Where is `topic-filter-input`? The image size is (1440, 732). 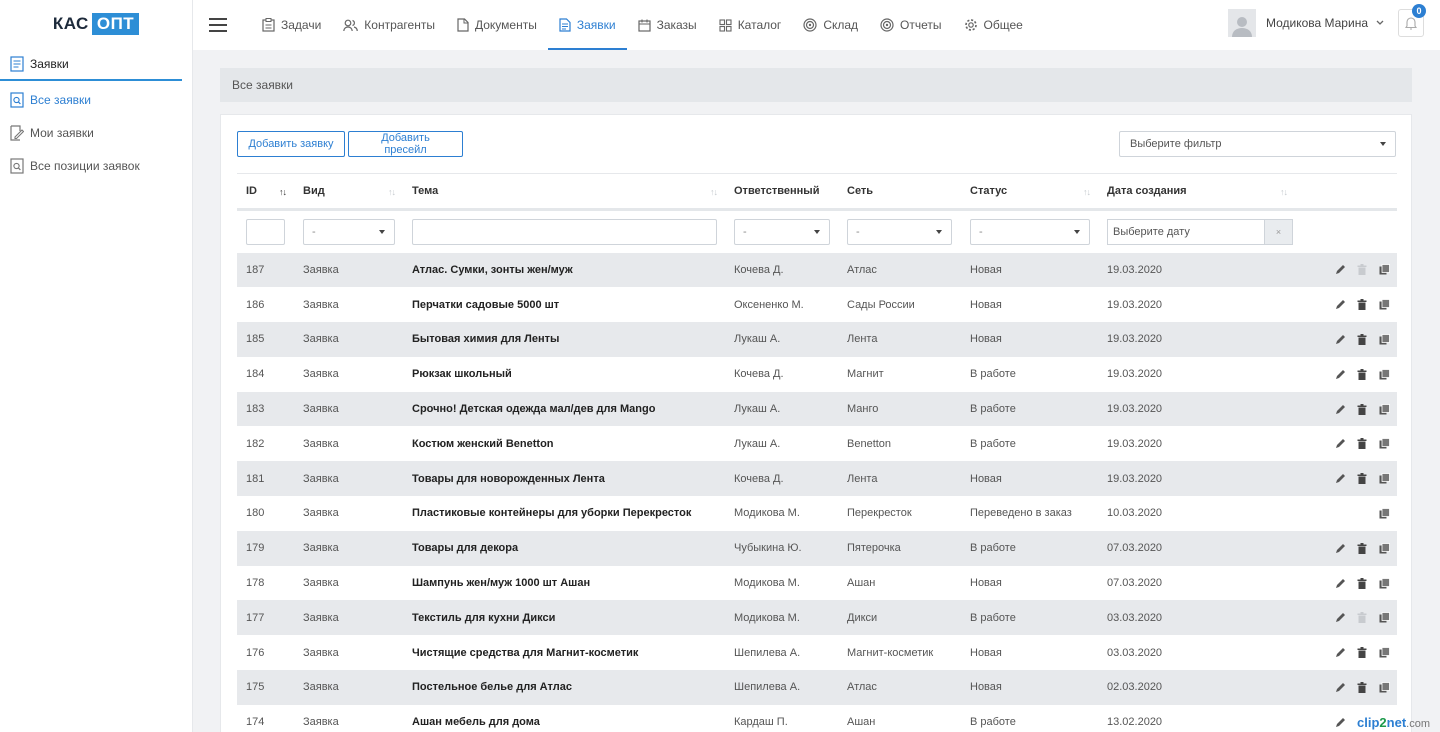 topic-filter-input is located at coordinates (564, 231).